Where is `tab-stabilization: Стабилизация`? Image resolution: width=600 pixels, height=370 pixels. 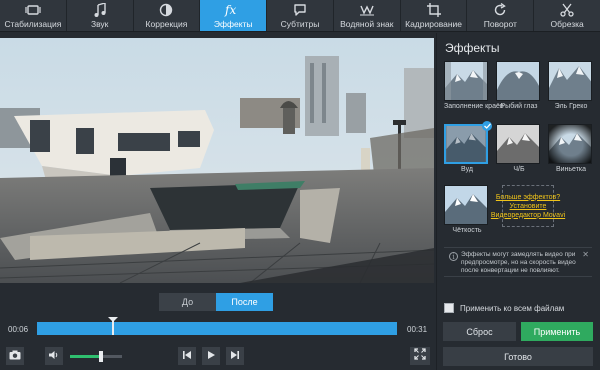 tab-stabilization: Стабилизация is located at coordinates (33, 15).